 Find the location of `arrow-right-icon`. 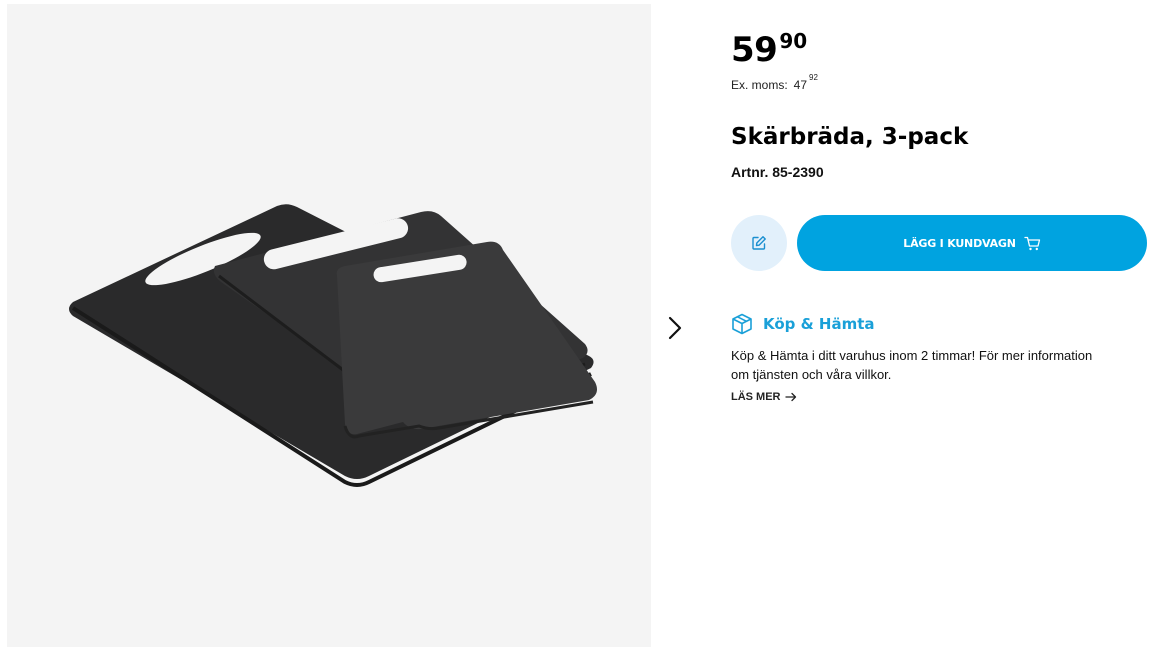

arrow-right-icon is located at coordinates (790, 397).